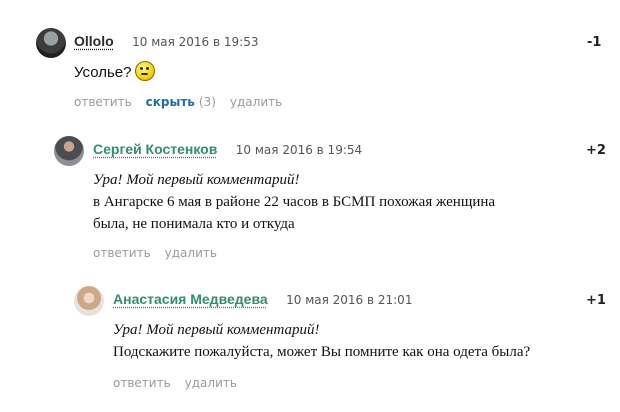 This screenshot has width=620, height=412. What do you see at coordinates (145, 71) in the screenshot?
I see `confused-smiley-icon` at bounding box center [145, 71].